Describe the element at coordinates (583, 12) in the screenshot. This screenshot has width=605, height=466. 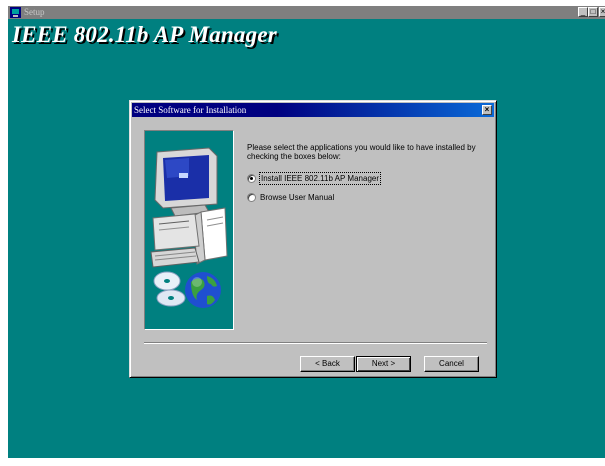
I see `minimize-button: _` at that location.